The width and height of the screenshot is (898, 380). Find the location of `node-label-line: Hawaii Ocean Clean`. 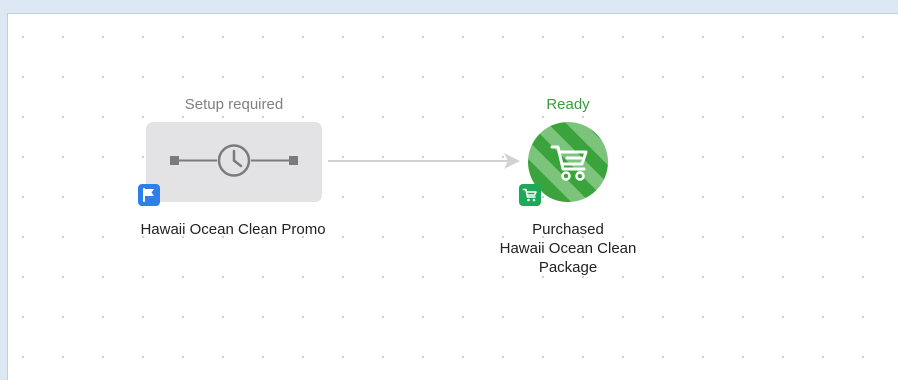

node-label-line: Hawaii Ocean Clean is located at coordinates (568, 248).